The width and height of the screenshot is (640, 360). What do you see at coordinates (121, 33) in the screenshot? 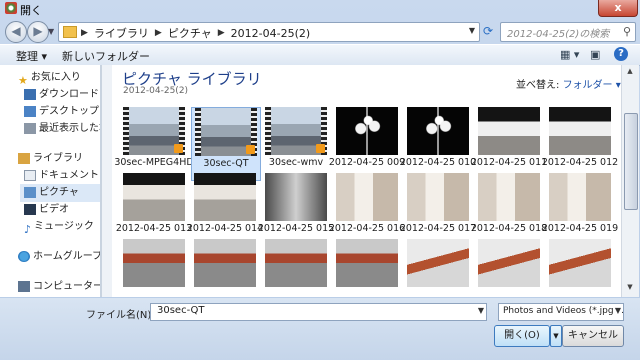
I see `breadcrumb-item: ライブラリ` at bounding box center [121, 33].